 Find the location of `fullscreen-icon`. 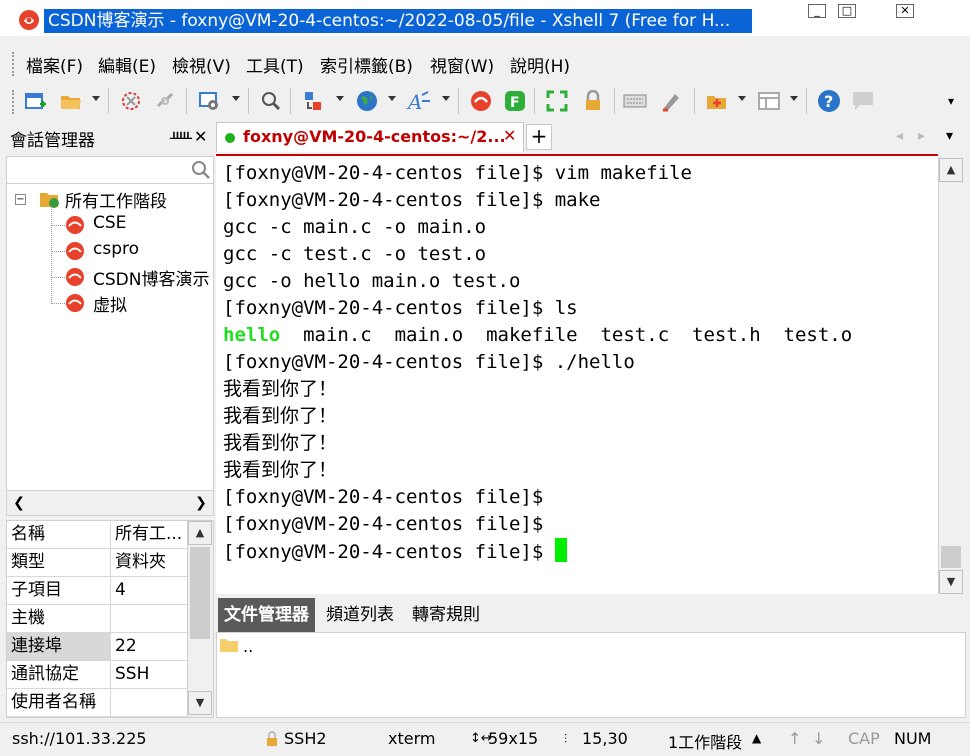

fullscreen-icon is located at coordinates (557, 101).